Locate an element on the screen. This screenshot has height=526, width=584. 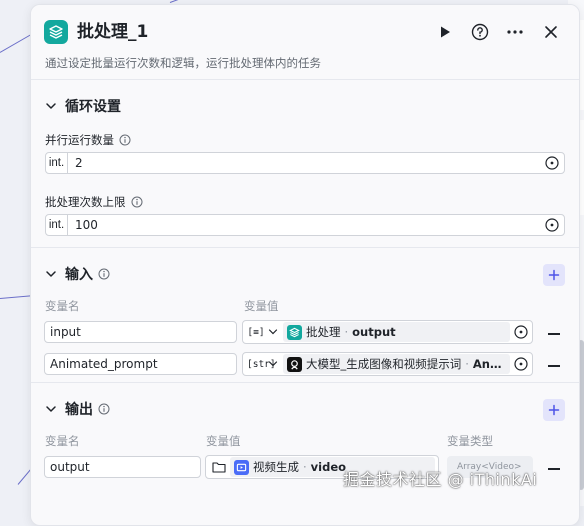
input-name-field: Animated_prompt is located at coordinates (140, 364).